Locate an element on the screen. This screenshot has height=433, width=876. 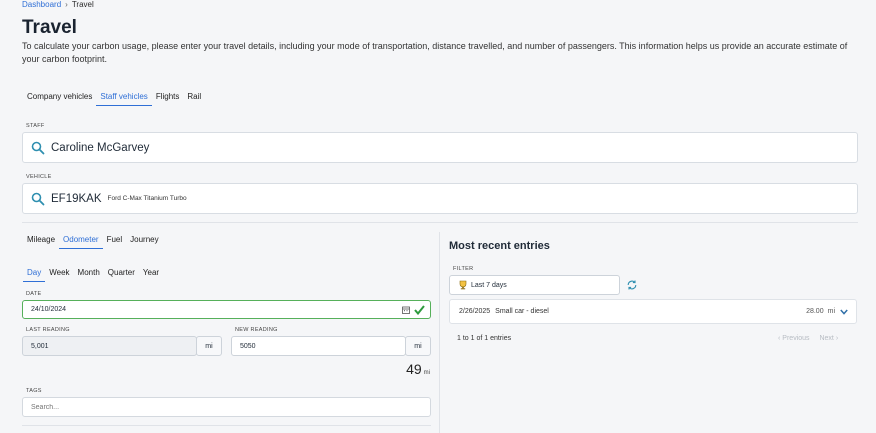
entries-count: 1 to 1 of 1 entries is located at coordinates (484, 338).